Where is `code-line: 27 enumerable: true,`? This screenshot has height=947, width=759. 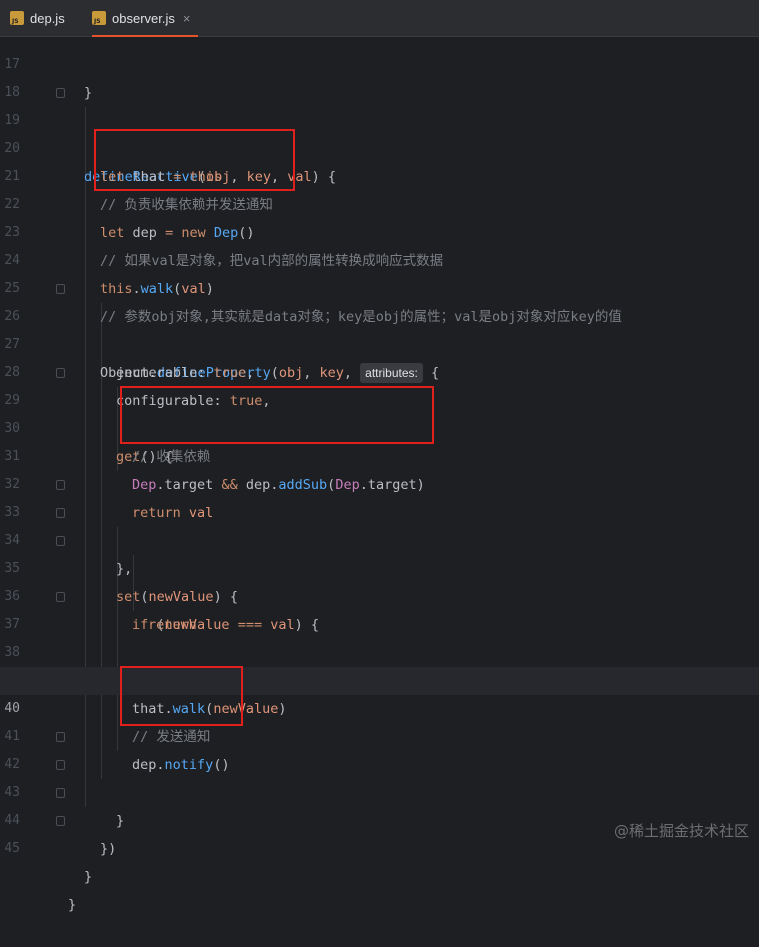
code-line: 27 enumerable: true, is located at coordinates (379, 342).